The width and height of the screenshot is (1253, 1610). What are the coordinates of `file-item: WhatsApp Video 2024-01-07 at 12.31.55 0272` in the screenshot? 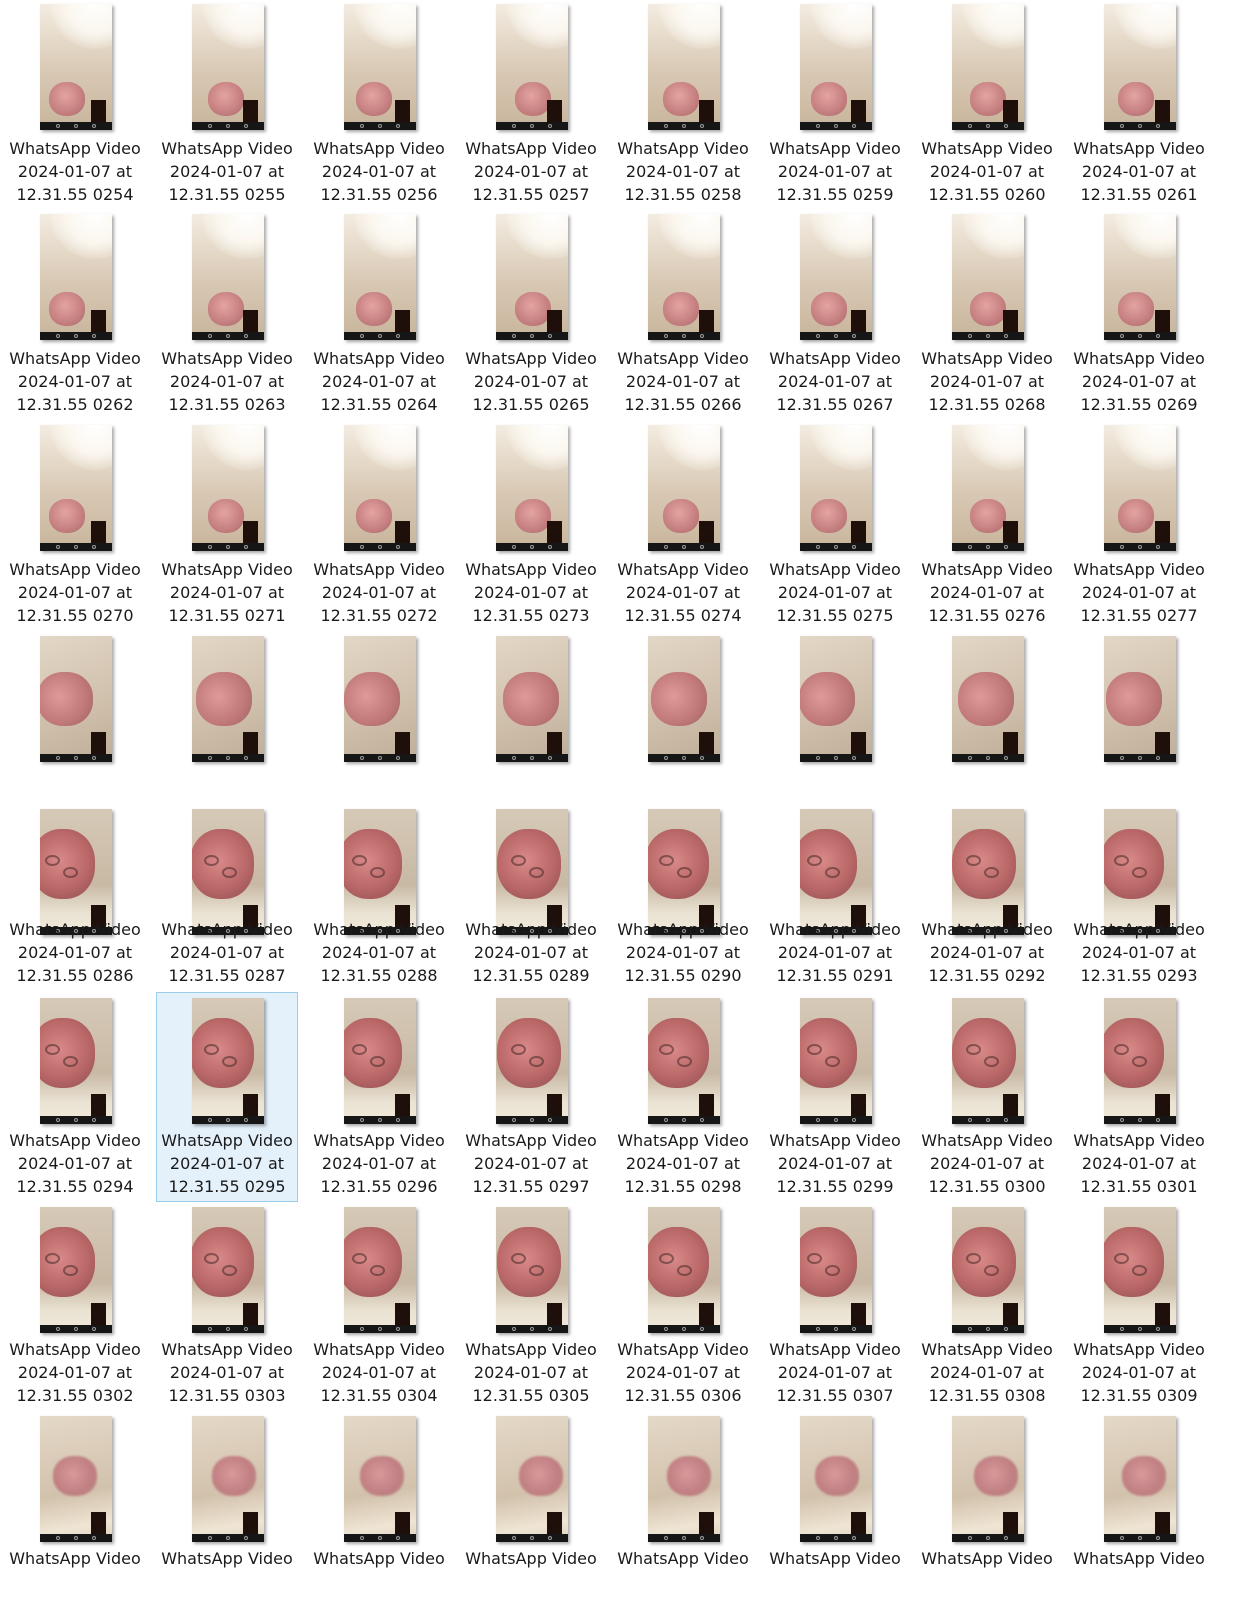 It's located at (379, 526).